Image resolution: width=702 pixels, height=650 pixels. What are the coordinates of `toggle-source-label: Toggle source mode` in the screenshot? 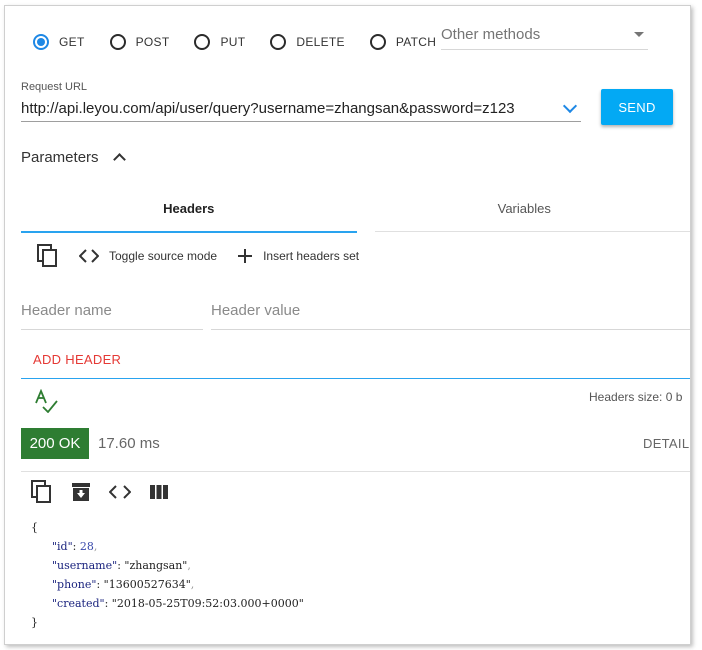 It's located at (163, 256).